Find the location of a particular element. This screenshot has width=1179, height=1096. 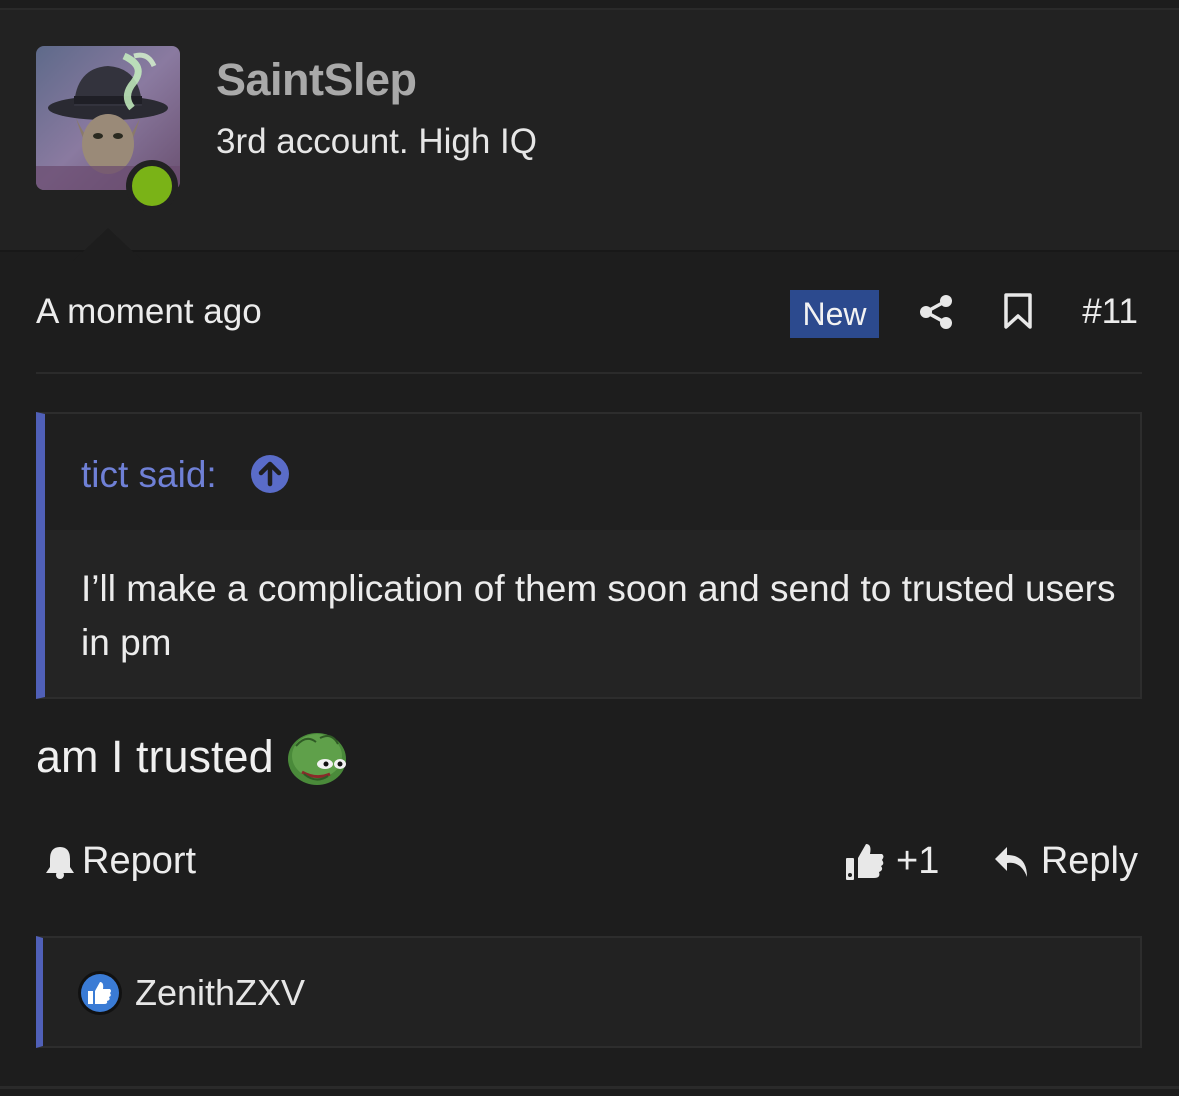

reactions-bar: ZenithZXV is located at coordinates (589, 992).